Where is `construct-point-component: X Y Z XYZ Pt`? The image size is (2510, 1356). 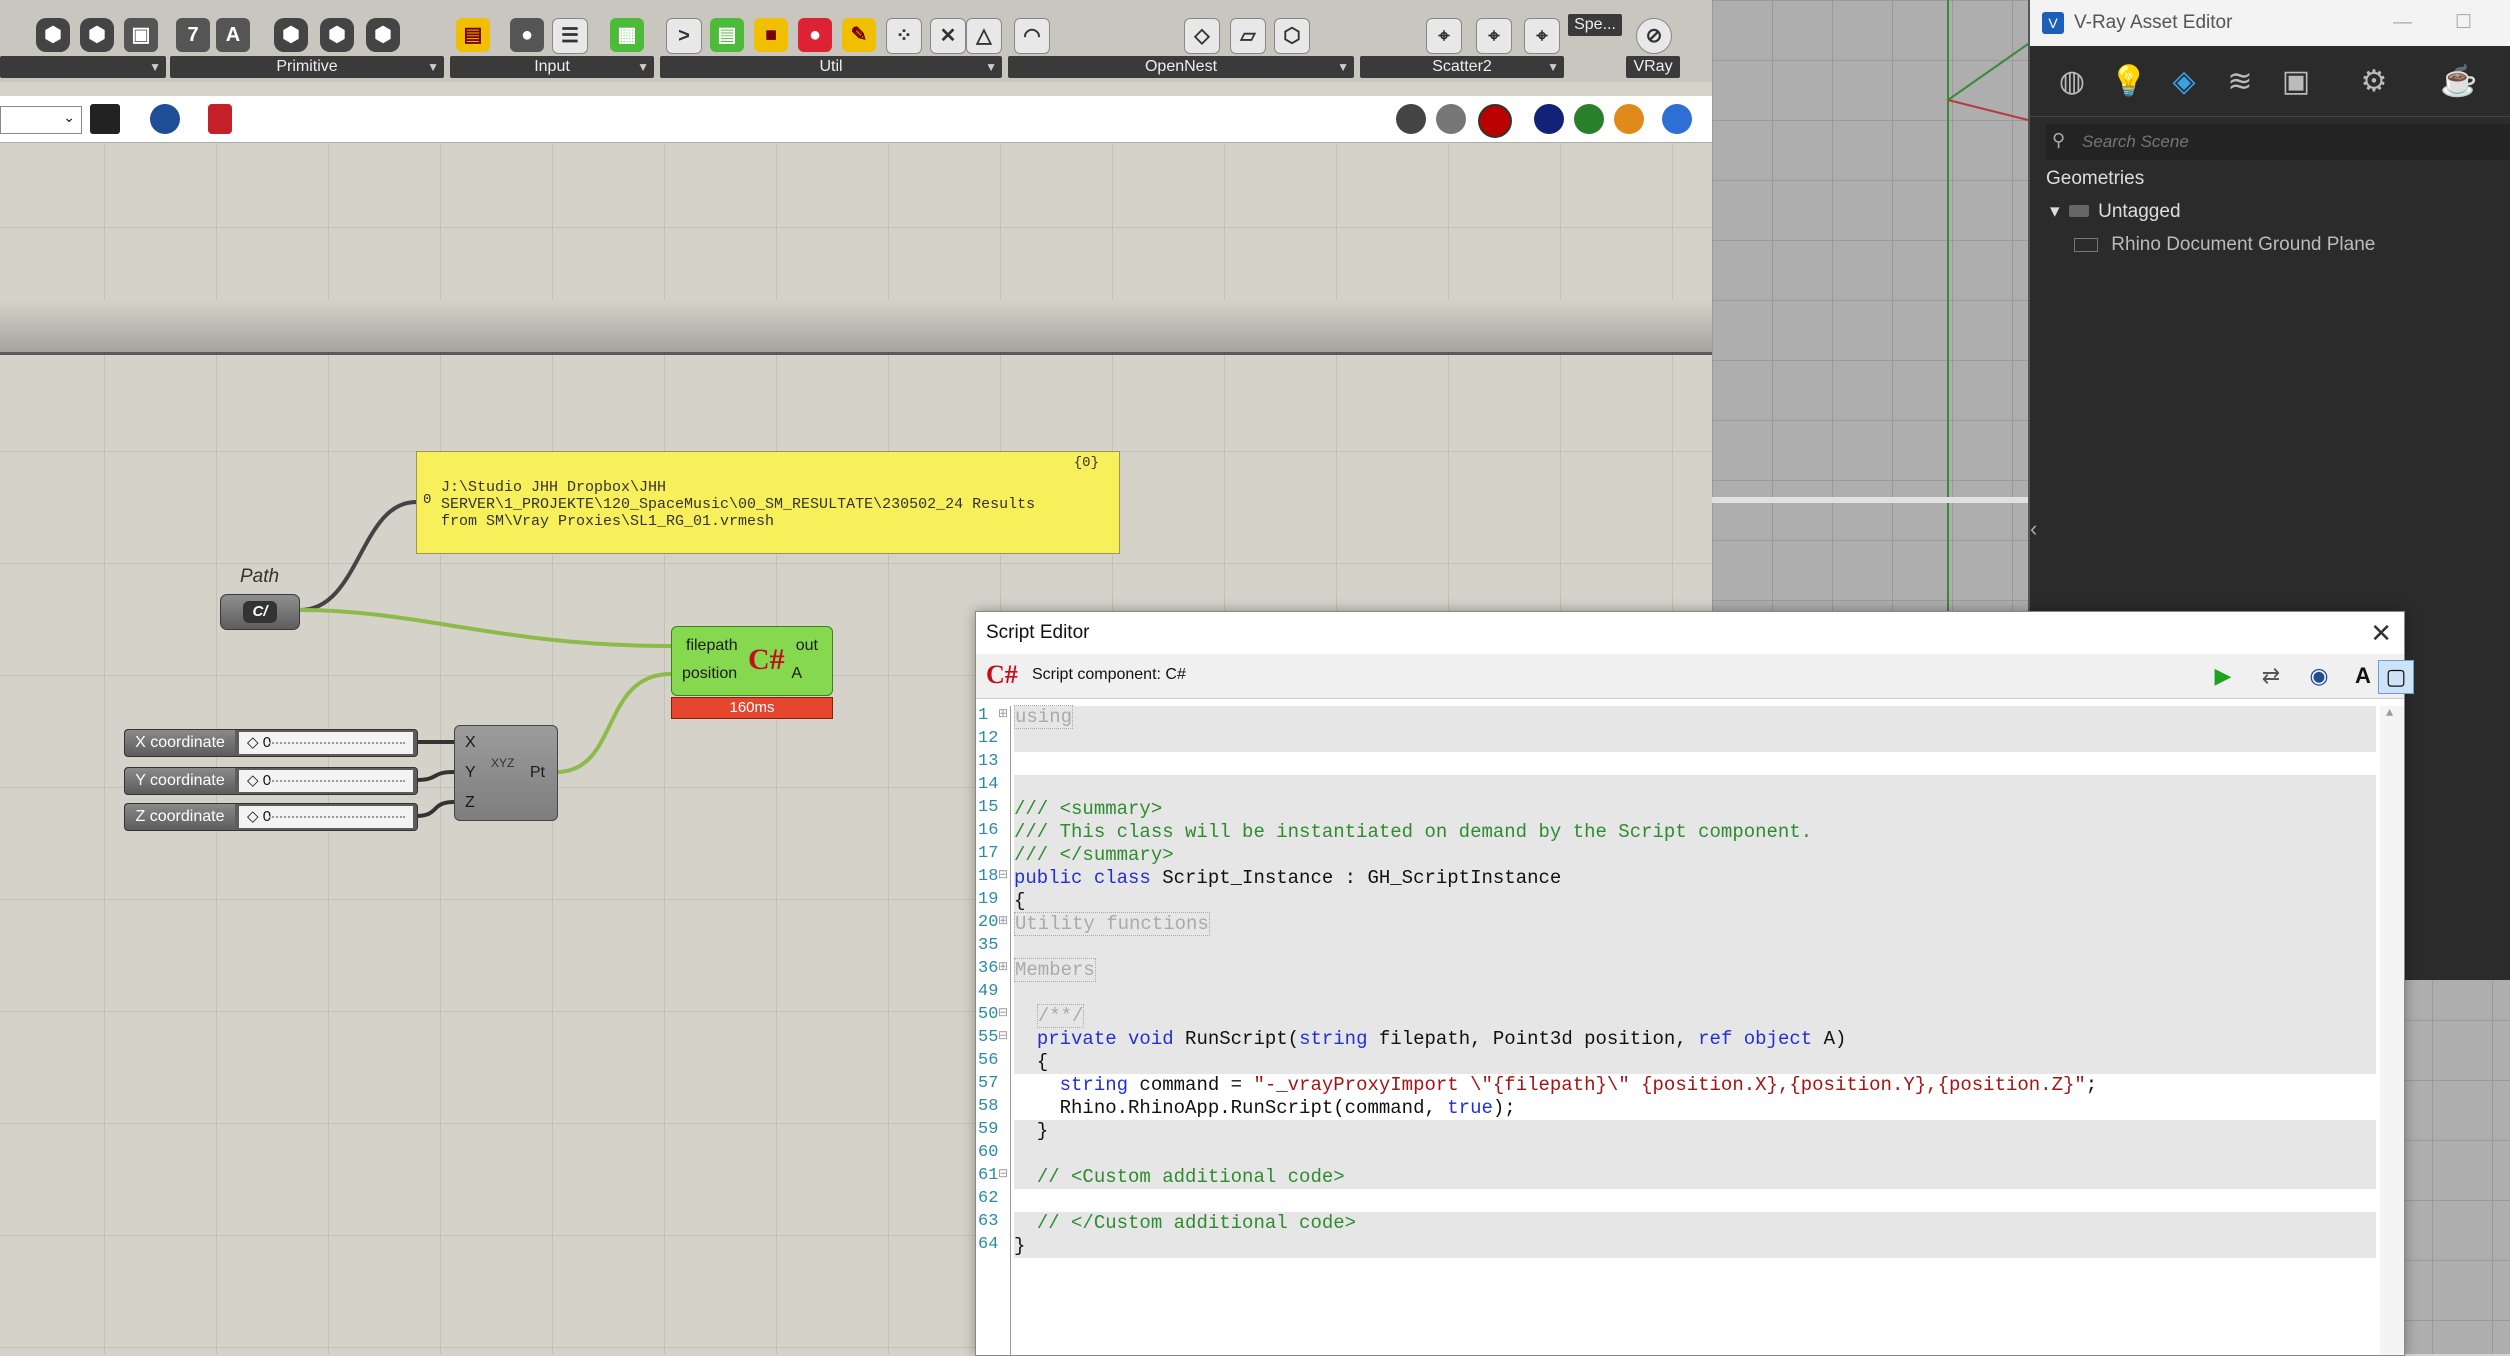 construct-point-component: X Y Z XYZ Pt is located at coordinates (506, 773).